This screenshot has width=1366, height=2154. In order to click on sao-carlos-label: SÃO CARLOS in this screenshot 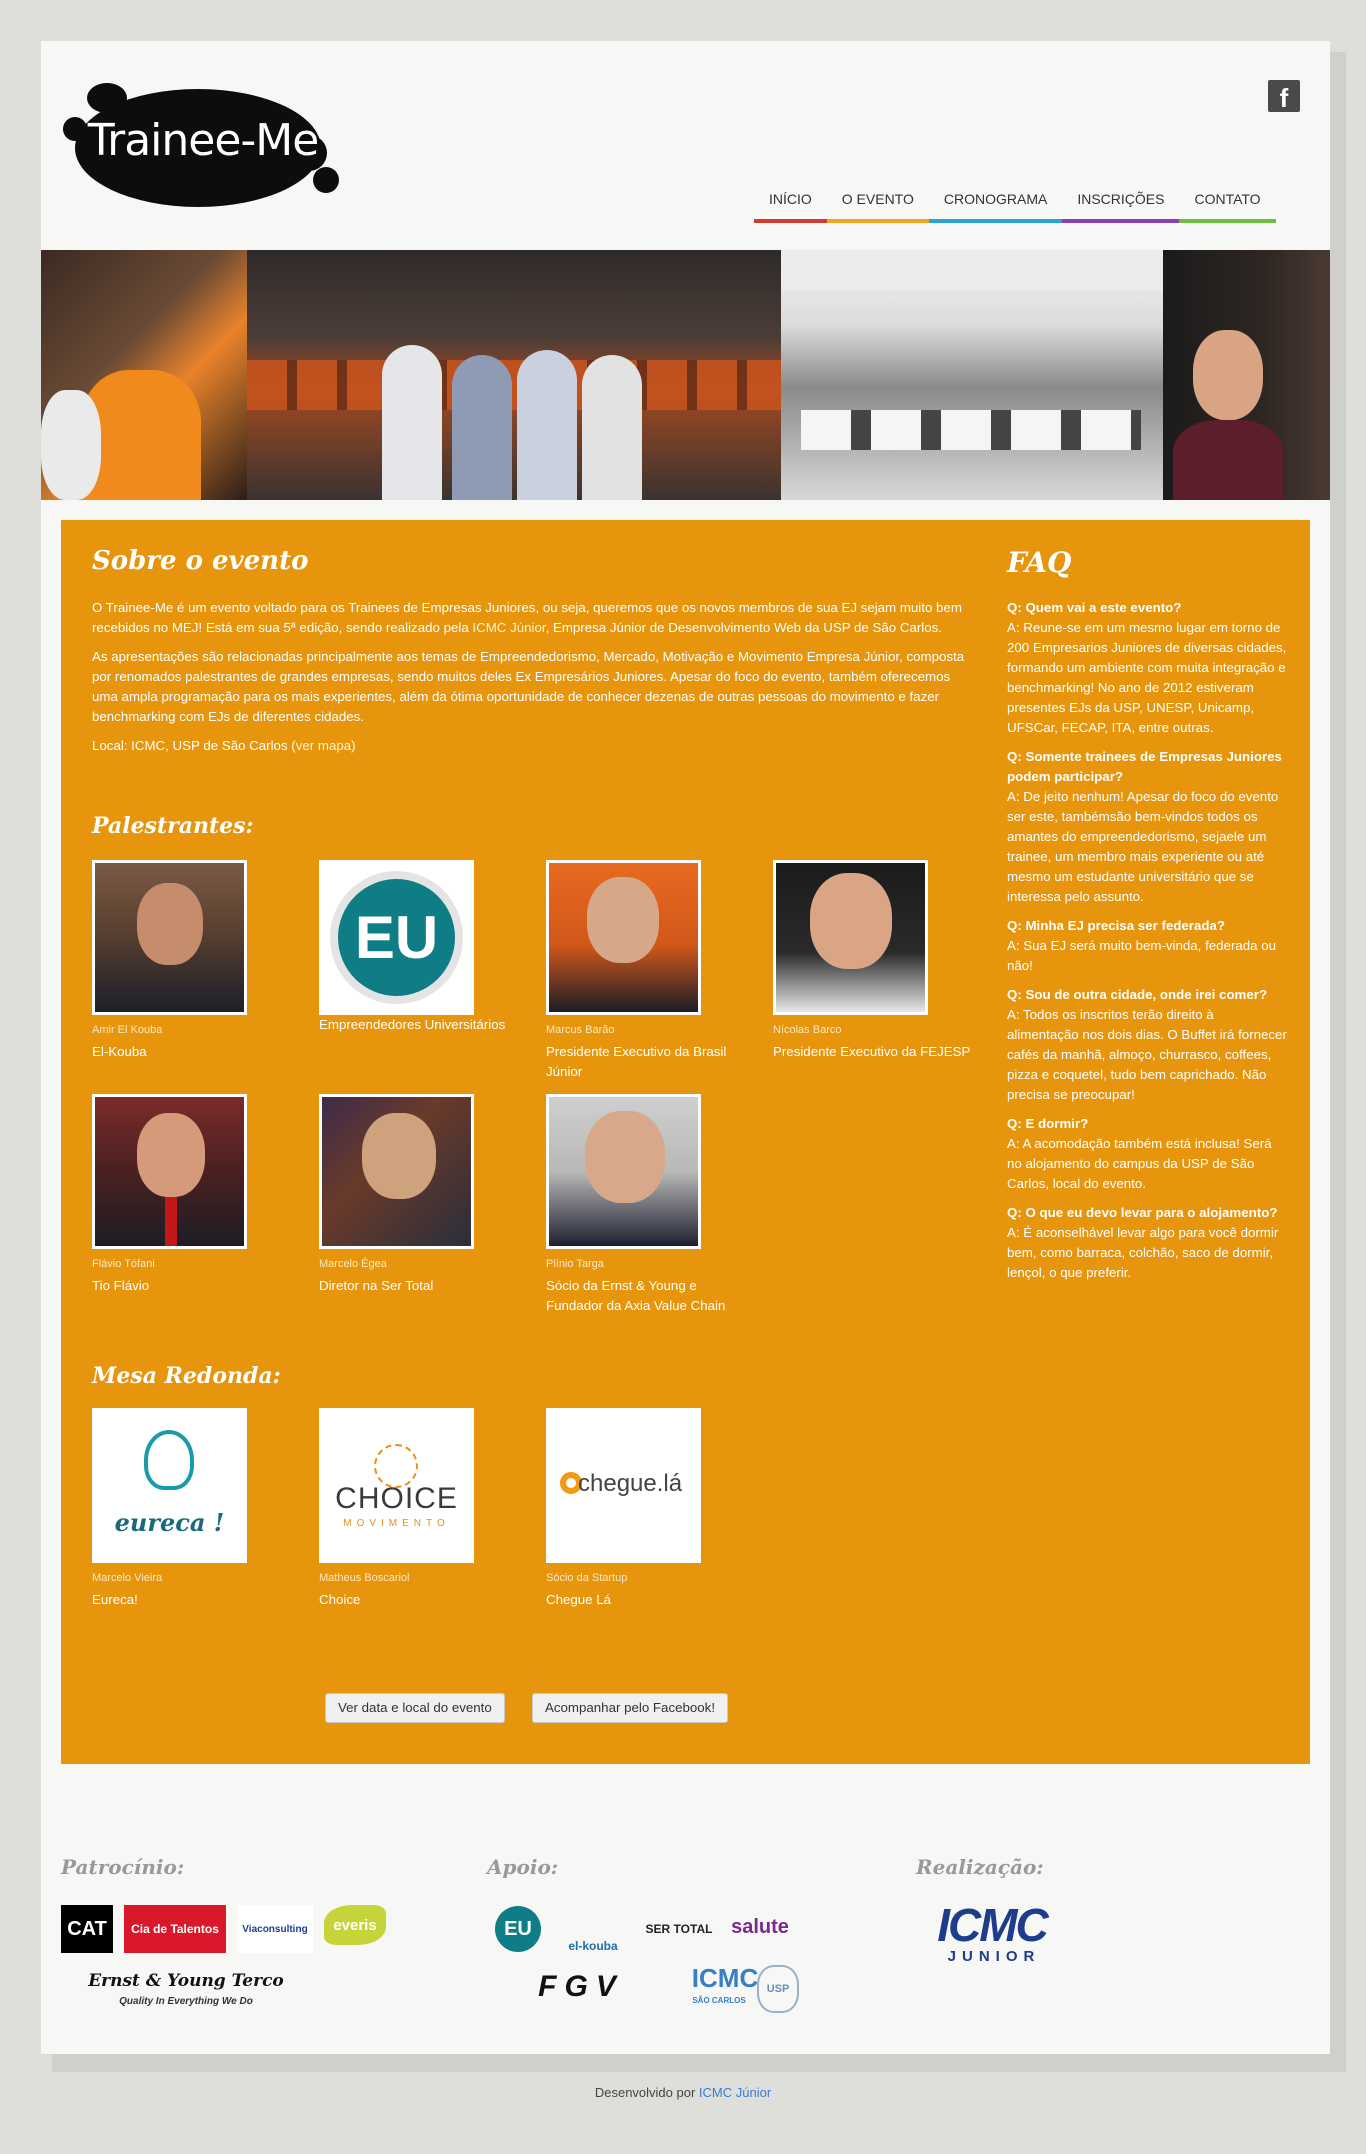, I will do `click(719, 2000)`.